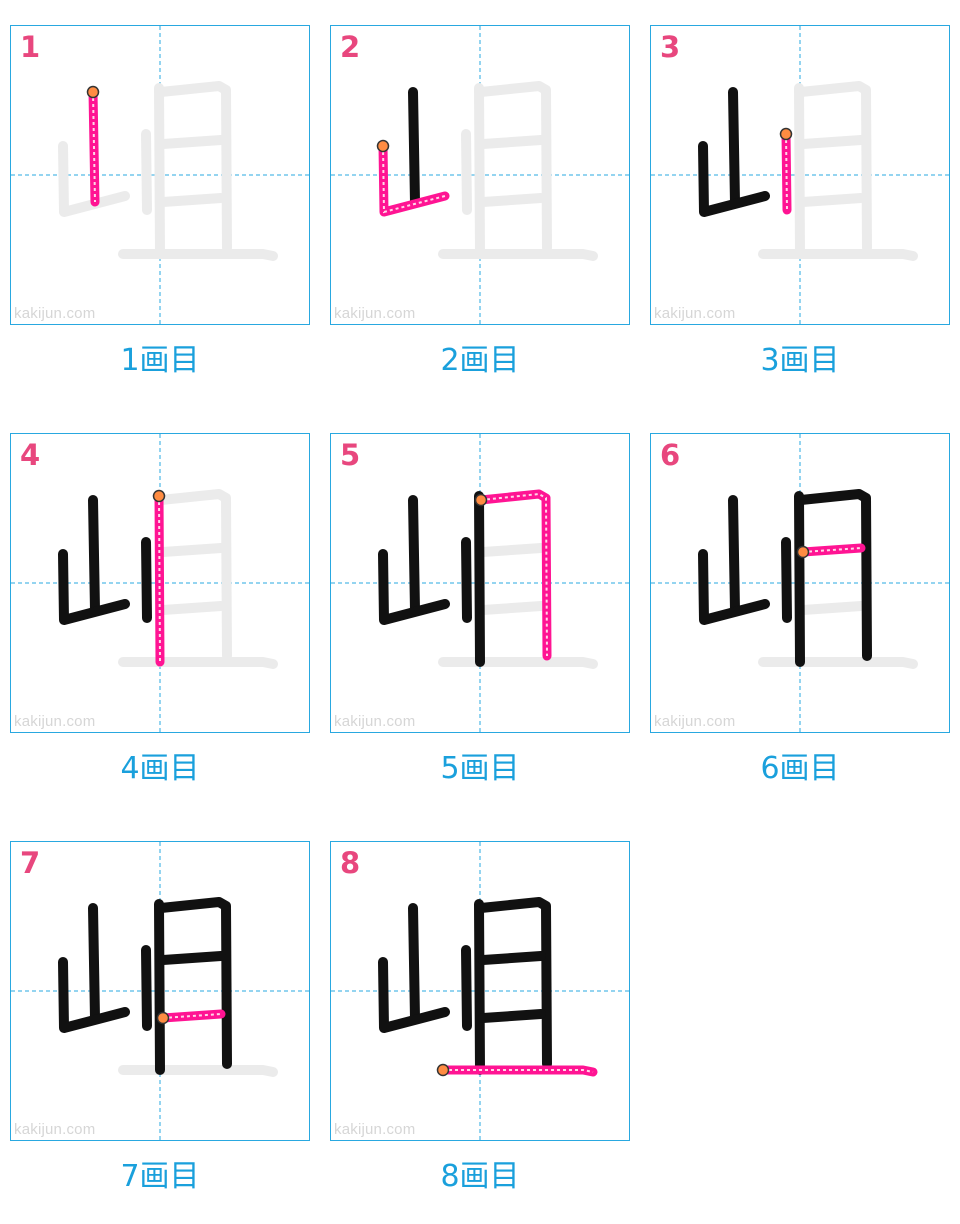  What do you see at coordinates (480, 1176) in the screenshot?
I see `step-caption: 8画目` at bounding box center [480, 1176].